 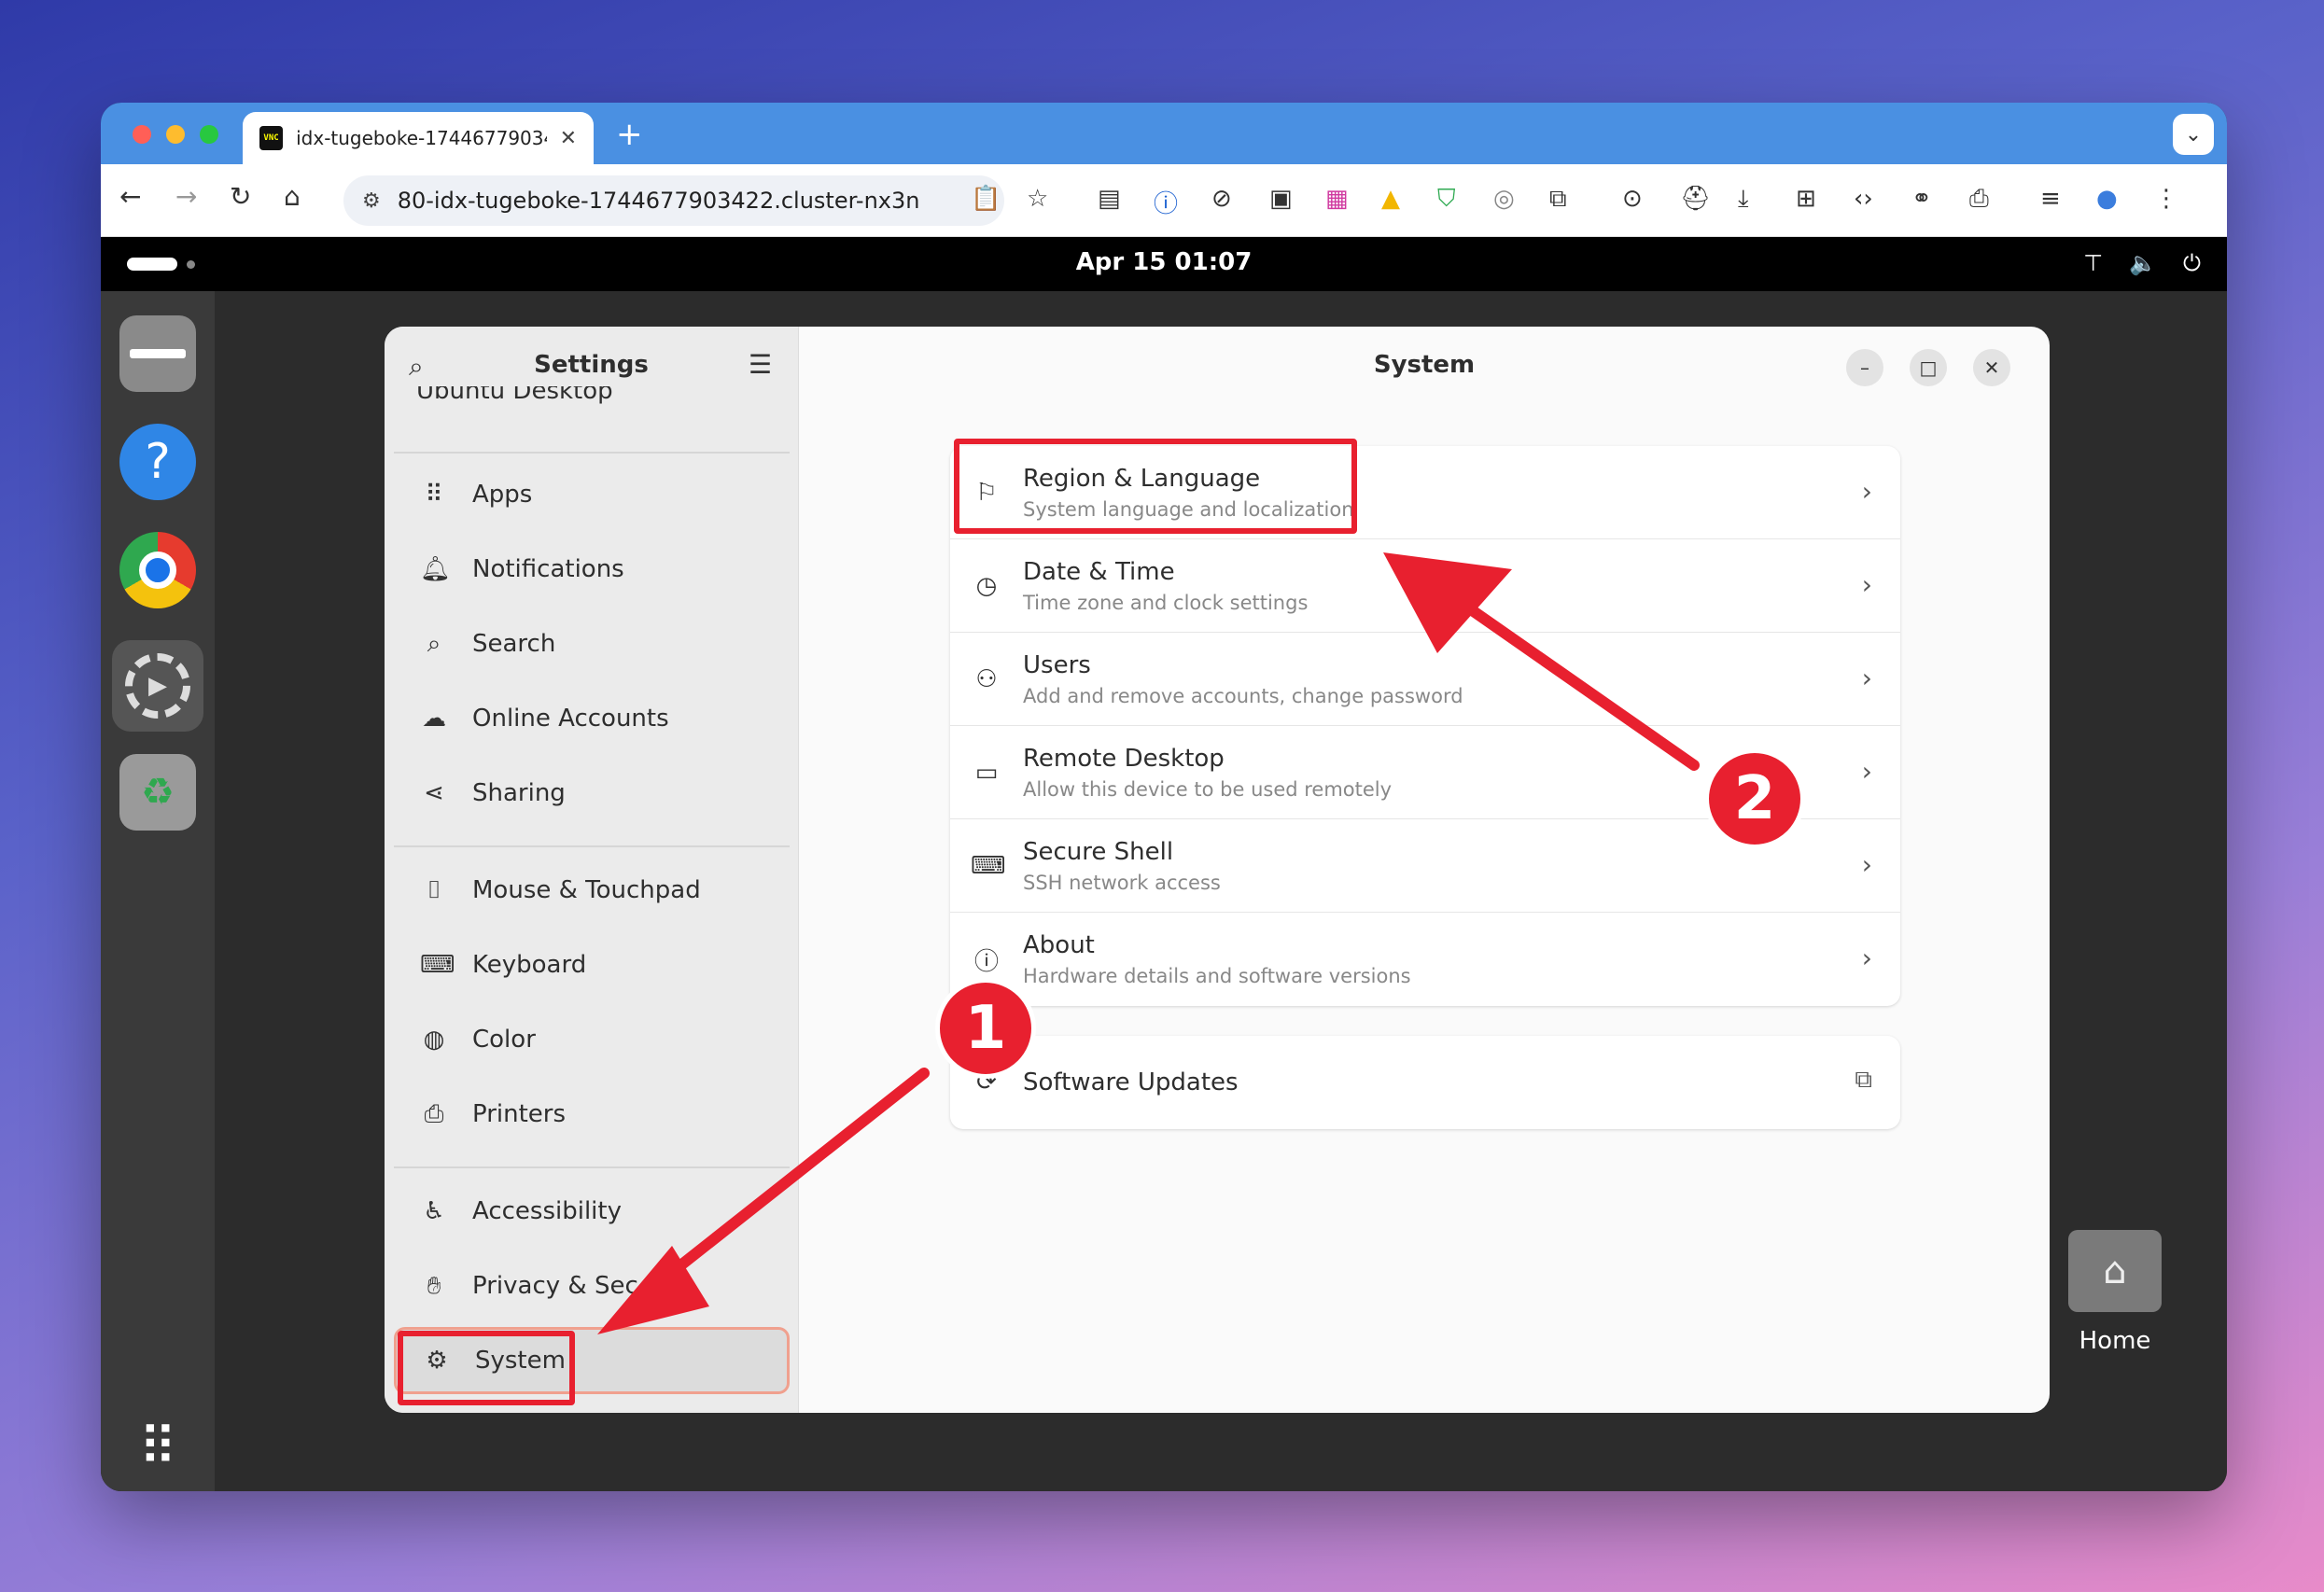 What do you see at coordinates (157, 570) in the screenshot?
I see `chrome-icon` at bounding box center [157, 570].